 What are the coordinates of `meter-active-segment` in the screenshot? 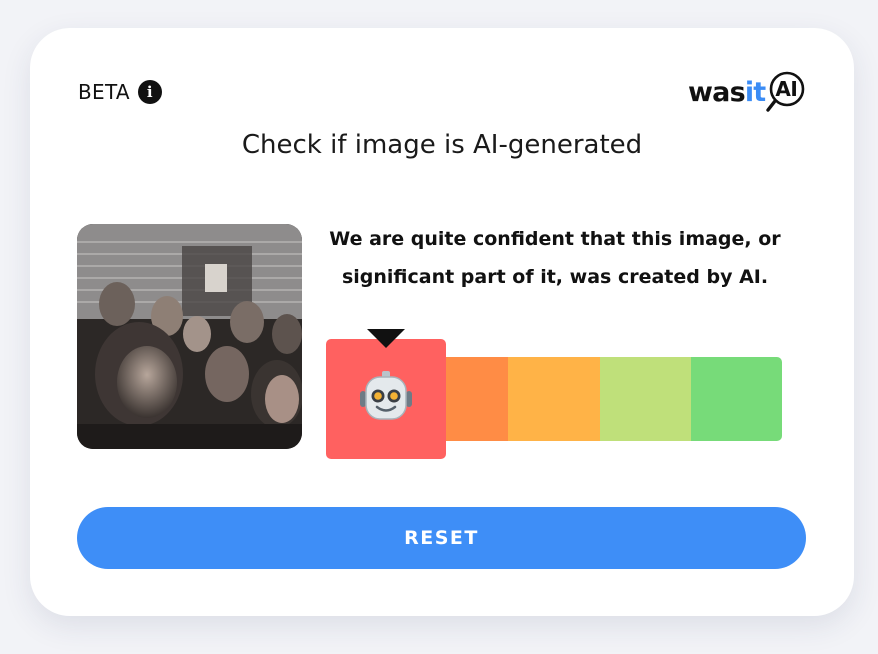 It's located at (386, 399).